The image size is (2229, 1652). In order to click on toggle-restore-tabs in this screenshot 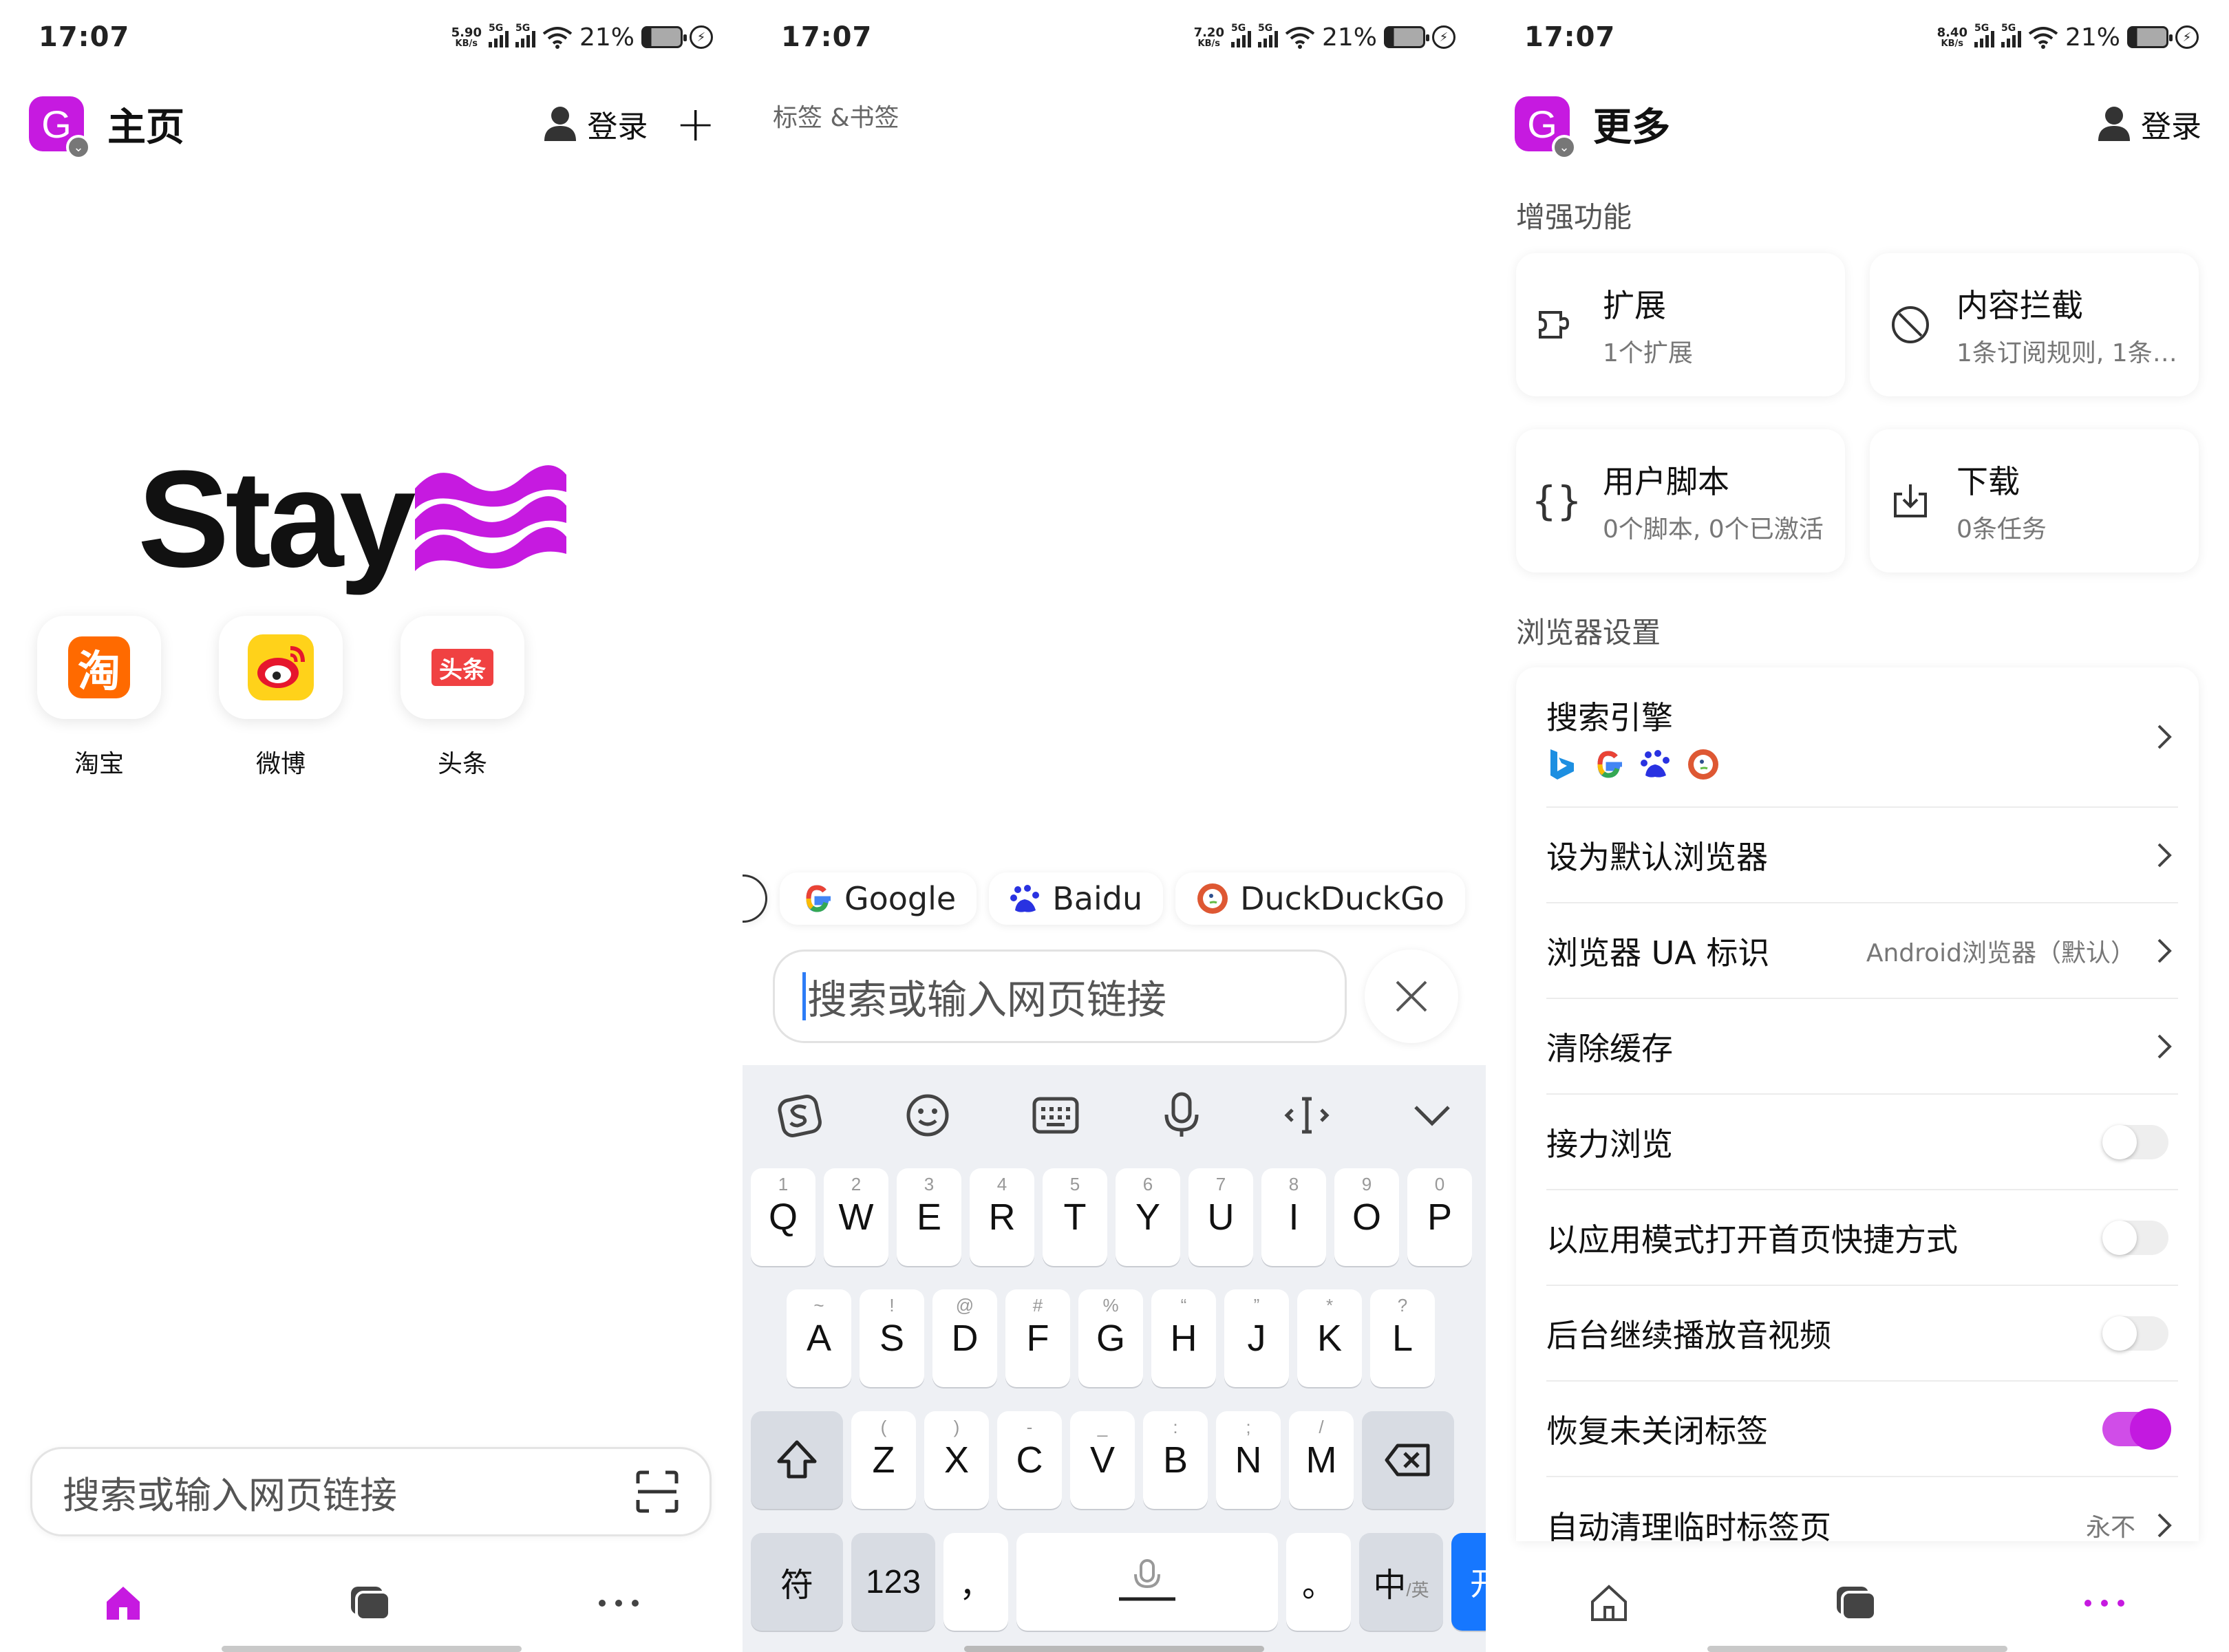, I will do `click(2136, 1429)`.